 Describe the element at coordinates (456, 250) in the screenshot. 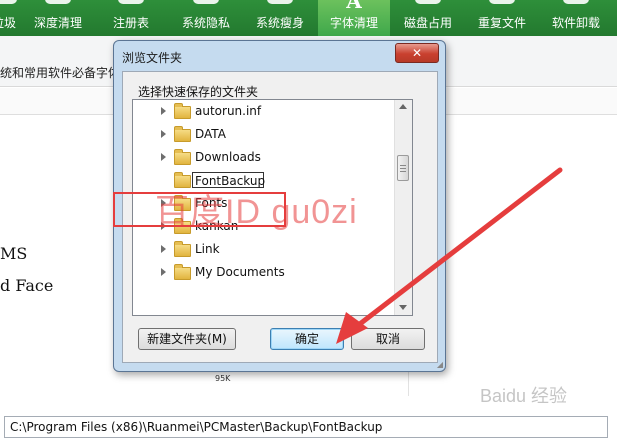

I see `arrow-shaft` at that location.